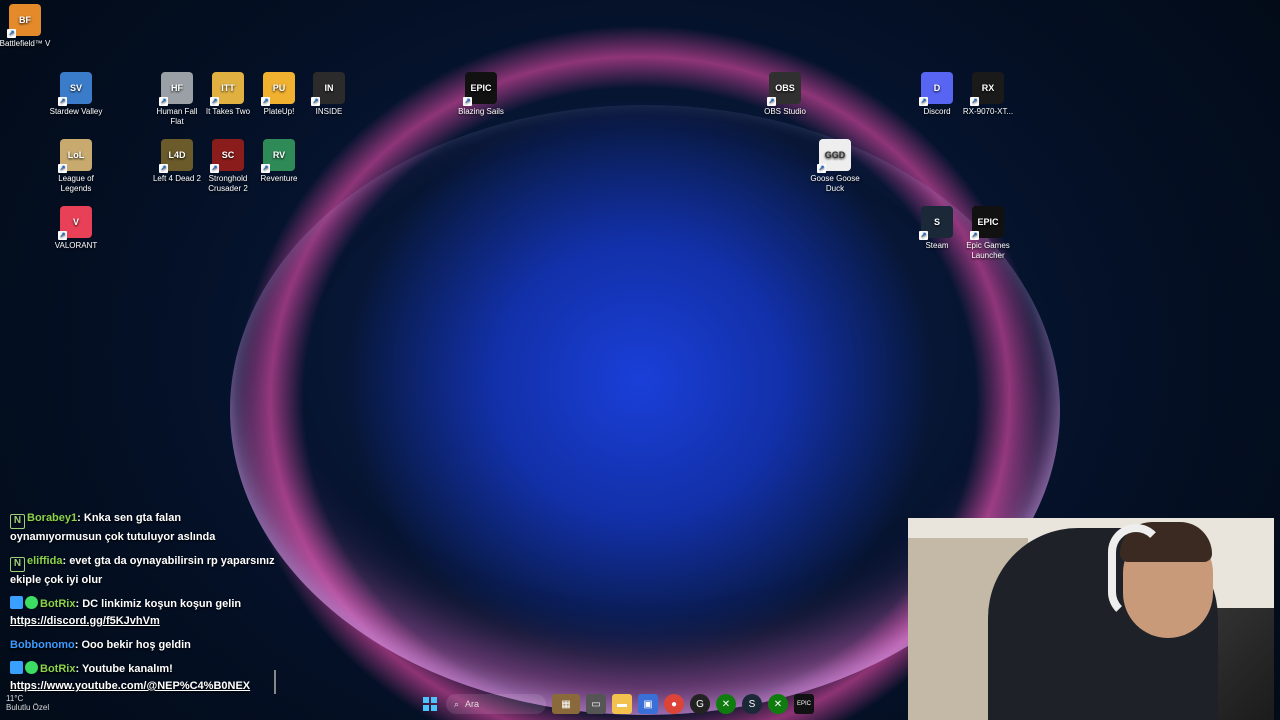 This screenshot has width=1280, height=720. What do you see at coordinates (227, 89) in the screenshot?
I see `ittakestwo-icon: ITT ↗` at bounding box center [227, 89].